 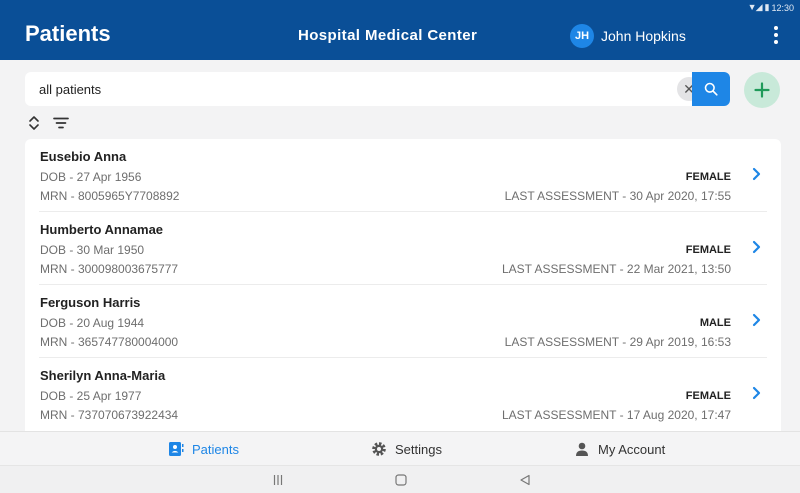 I want to click on user-profile: JH John Hopkins, so click(x=628, y=36).